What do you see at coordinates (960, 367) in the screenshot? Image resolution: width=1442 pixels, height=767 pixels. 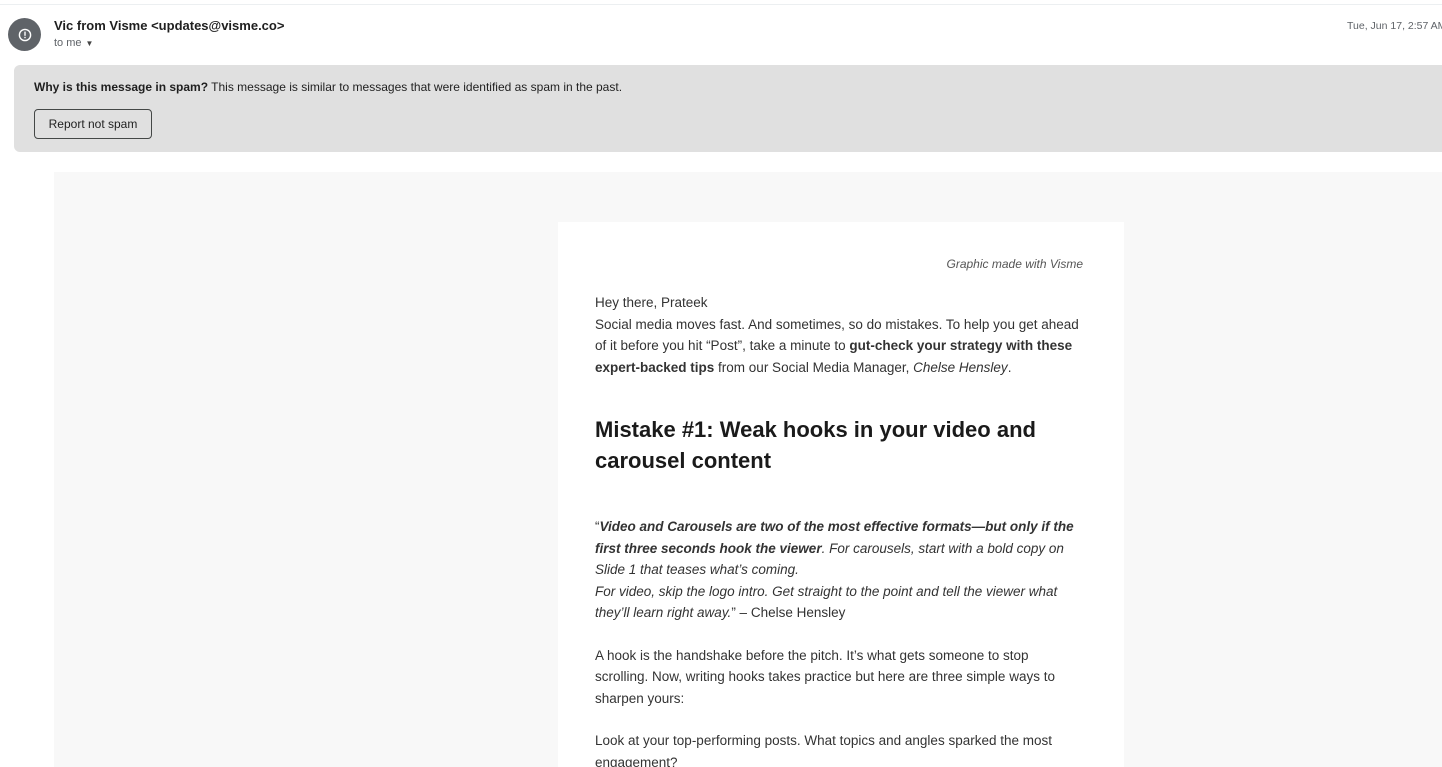 I see `intro-author: Chelse Hensley` at bounding box center [960, 367].